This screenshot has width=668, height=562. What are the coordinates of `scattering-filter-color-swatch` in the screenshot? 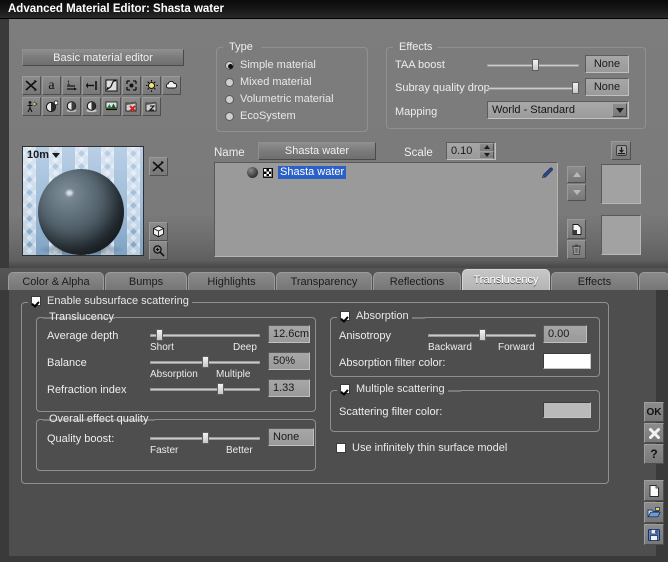 It's located at (567, 410).